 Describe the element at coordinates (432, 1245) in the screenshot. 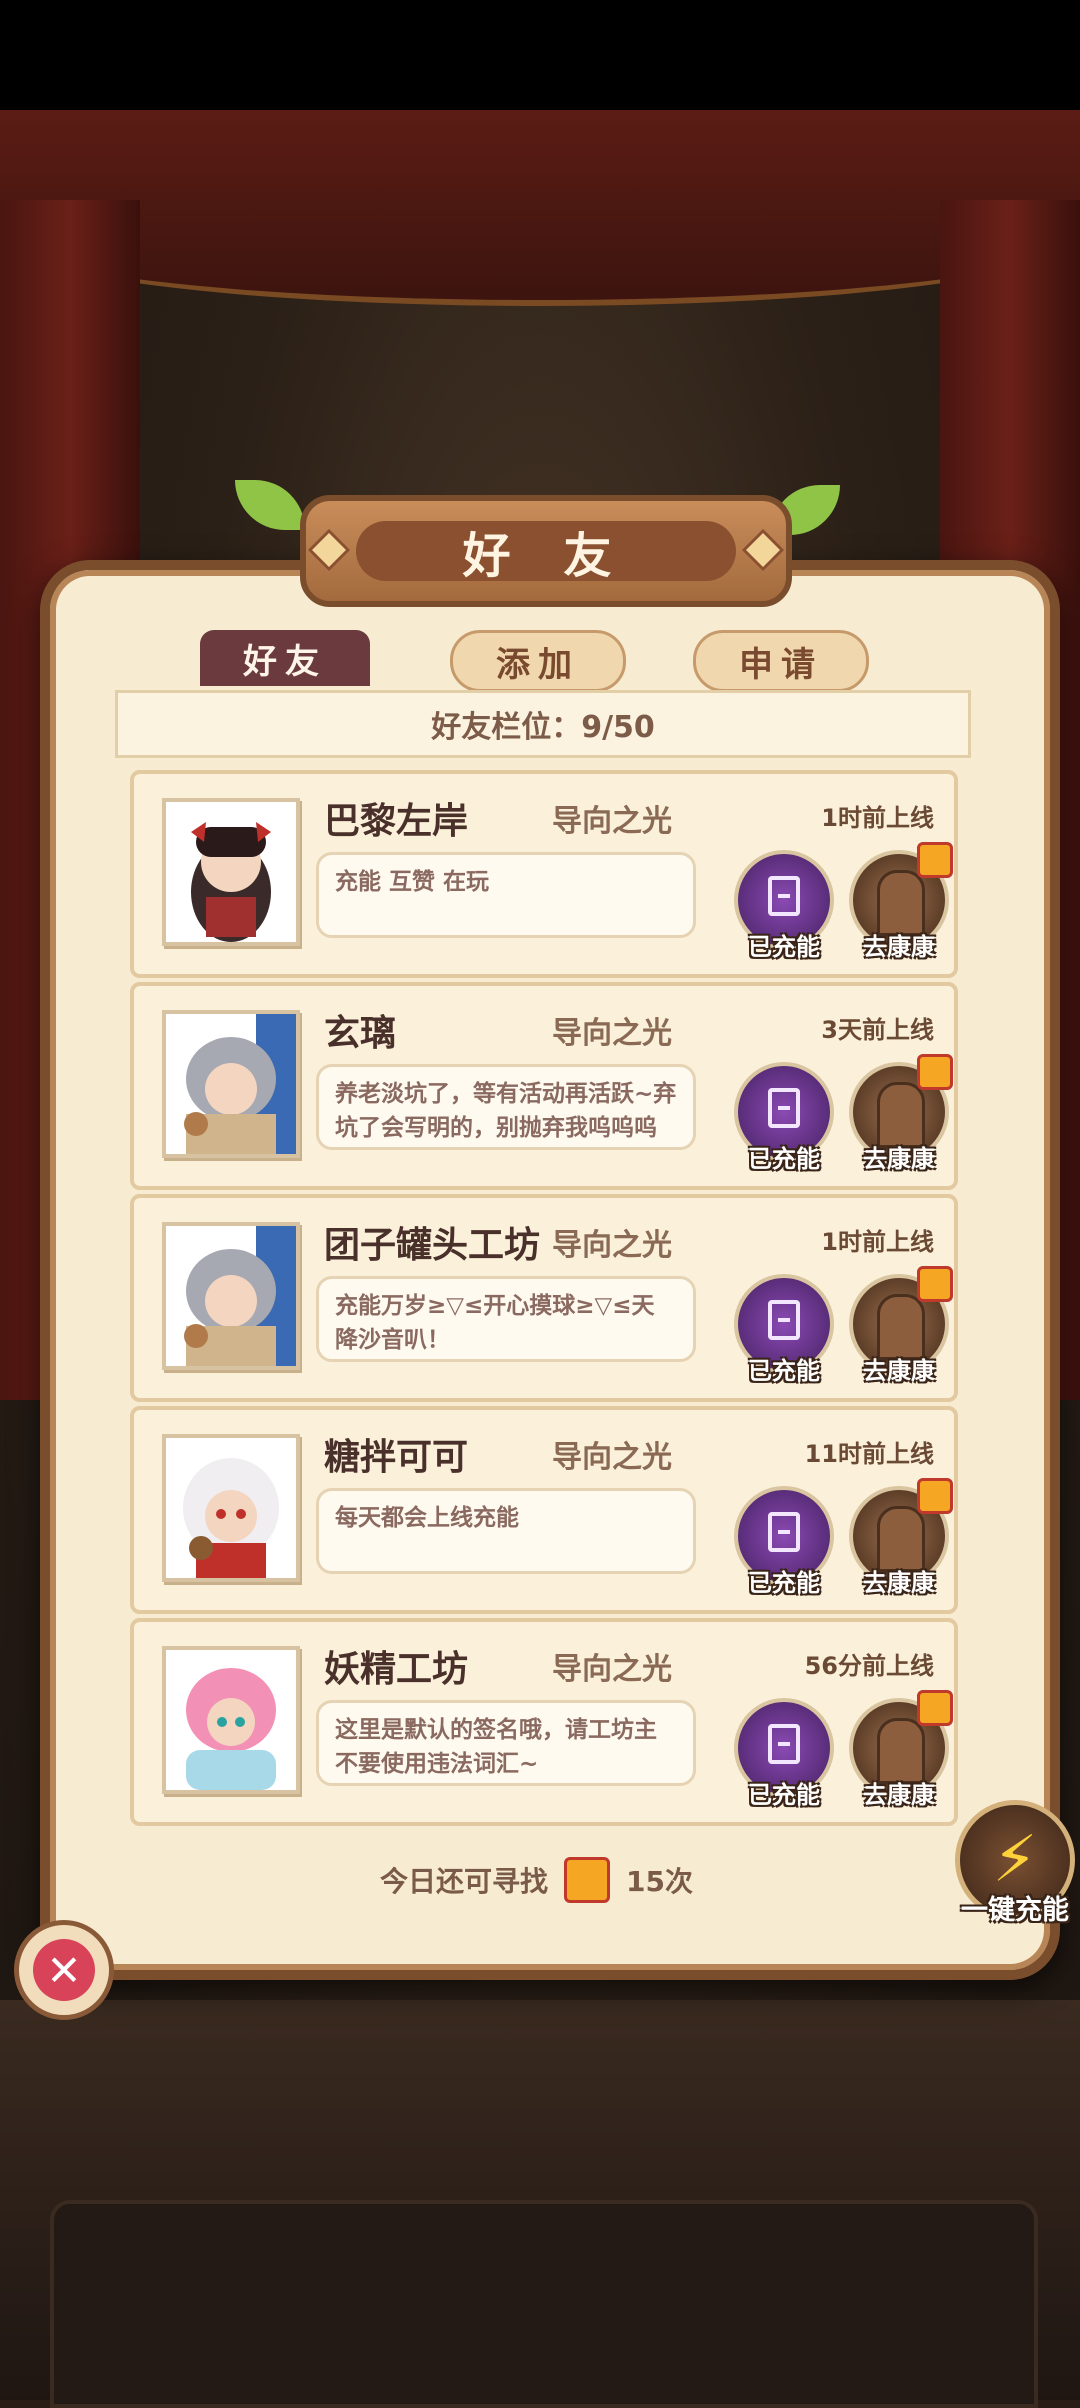

I see `friend-name: 团子罐头工坊` at that location.